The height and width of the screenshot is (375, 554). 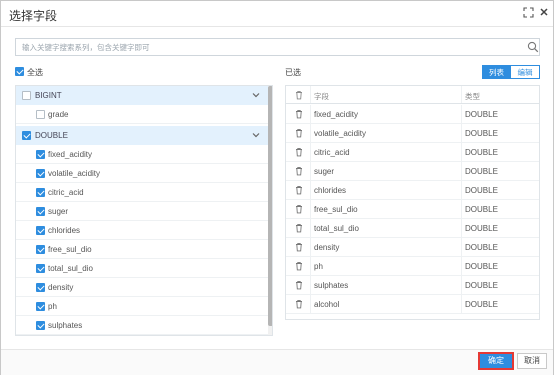 I want to click on list-item: sulphates, so click(x=142, y=325).